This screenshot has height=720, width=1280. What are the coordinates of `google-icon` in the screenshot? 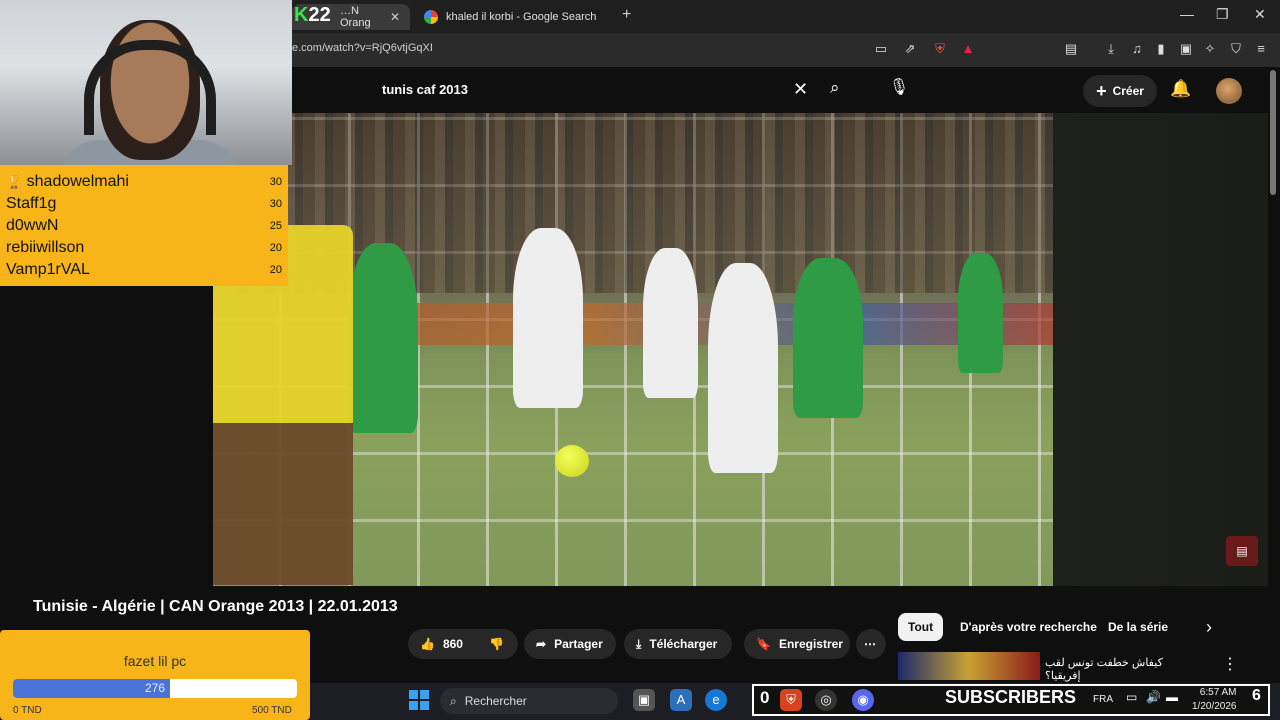 It's located at (431, 17).